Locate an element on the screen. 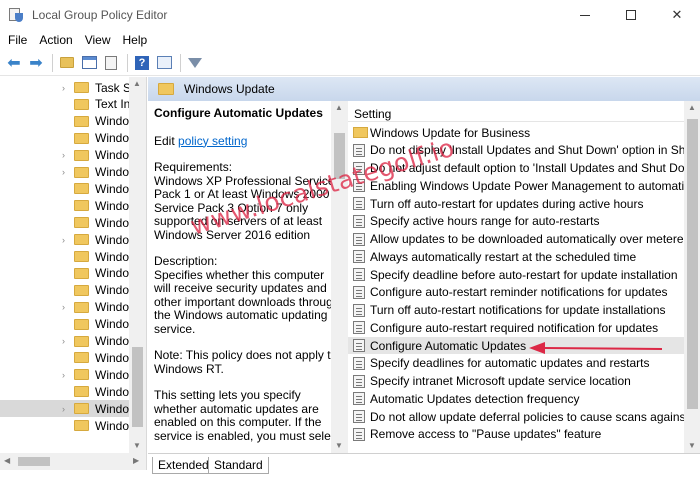  menu-action: Action is located at coordinates (55, 40).